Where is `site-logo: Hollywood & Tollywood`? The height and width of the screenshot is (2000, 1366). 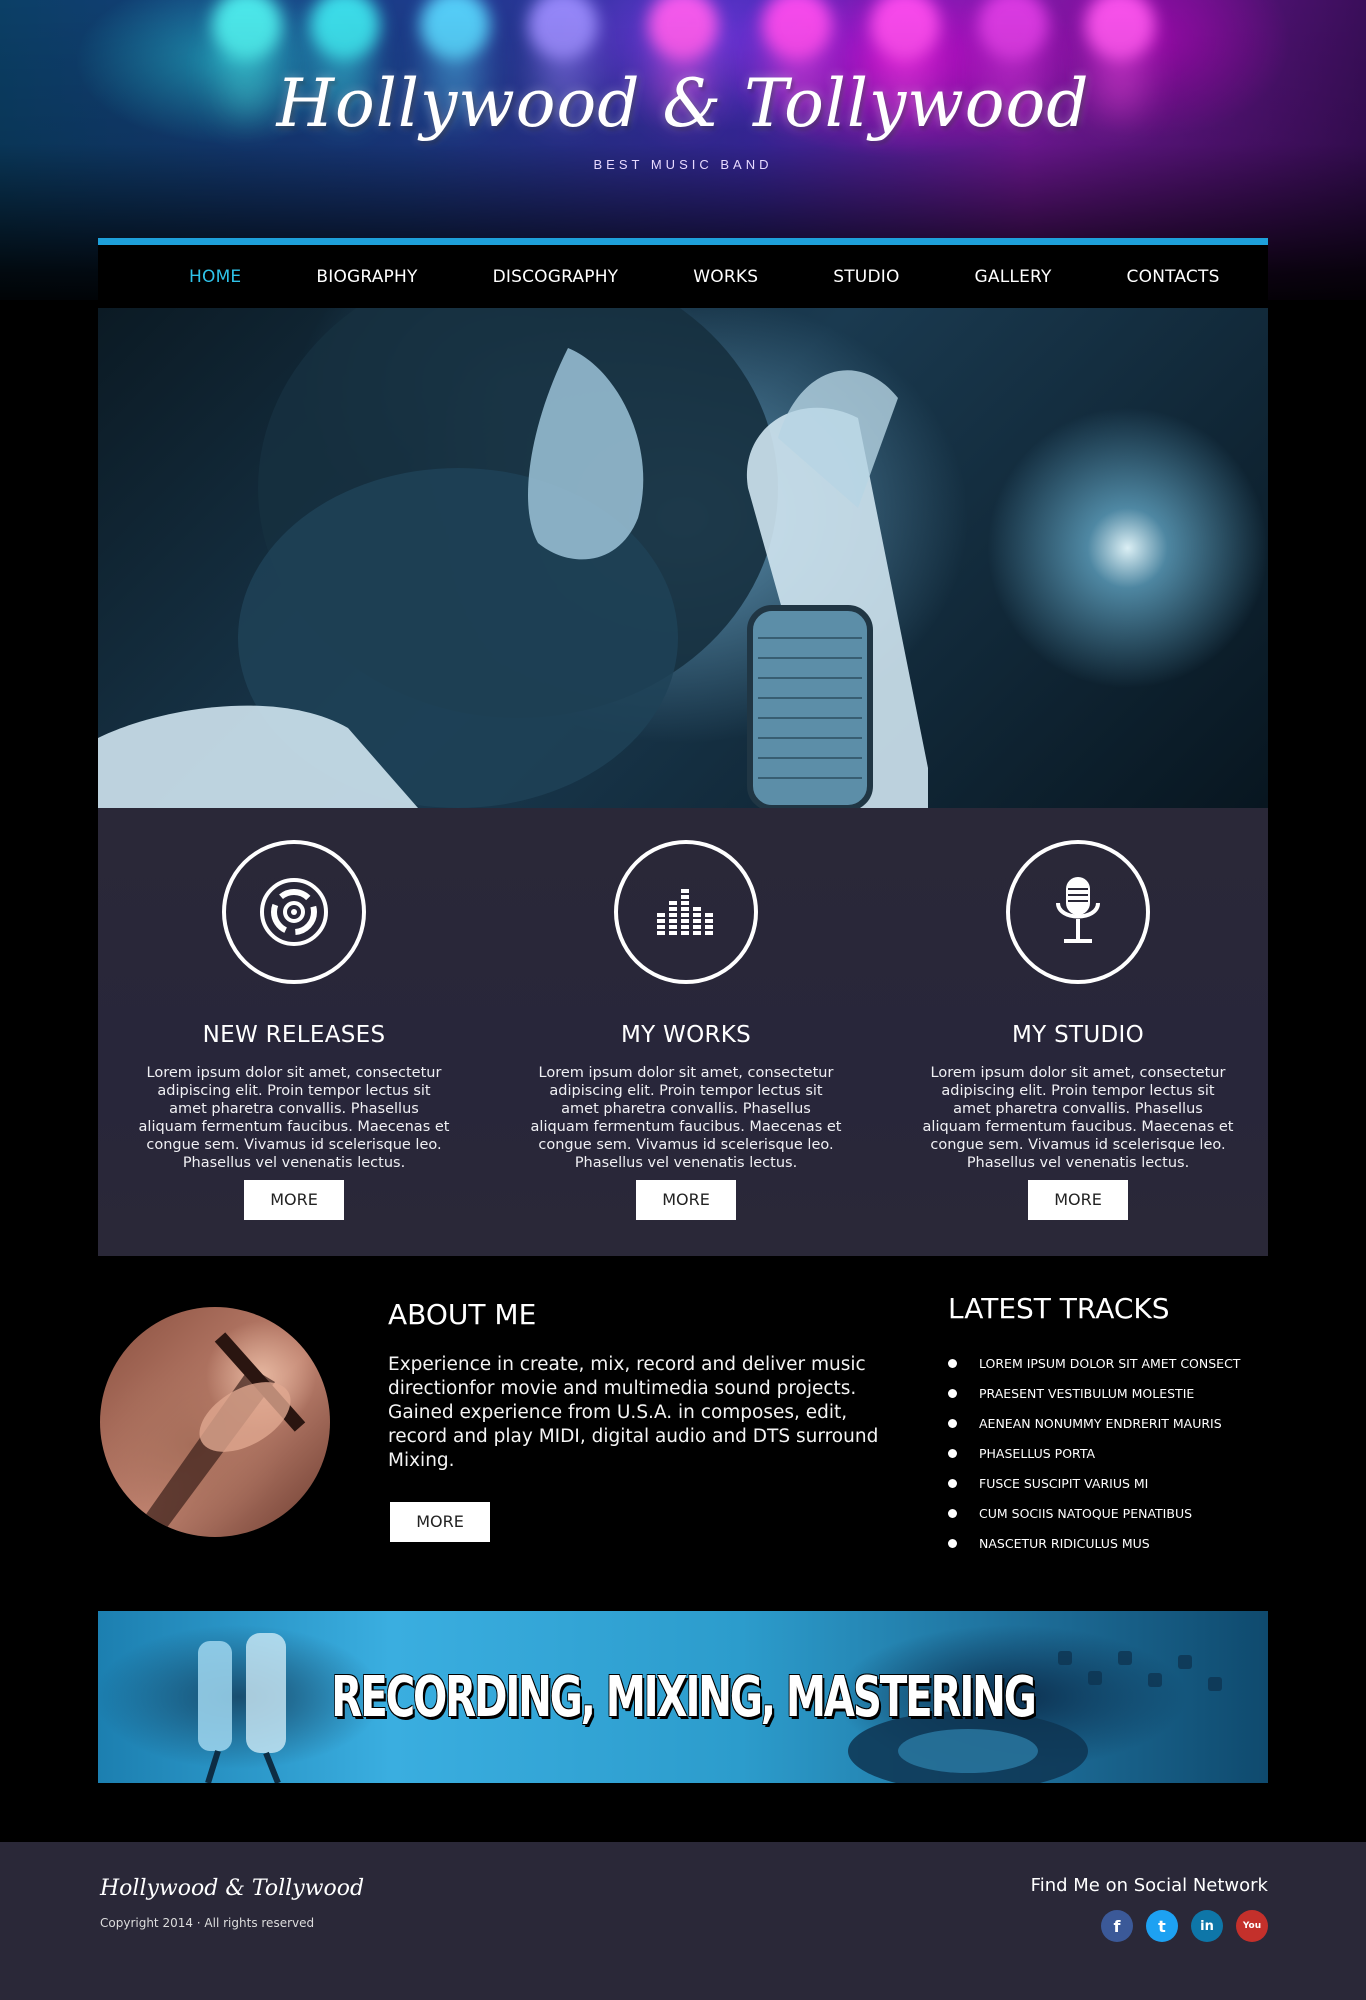
site-logo: Hollywood & Tollywood is located at coordinates (683, 103).